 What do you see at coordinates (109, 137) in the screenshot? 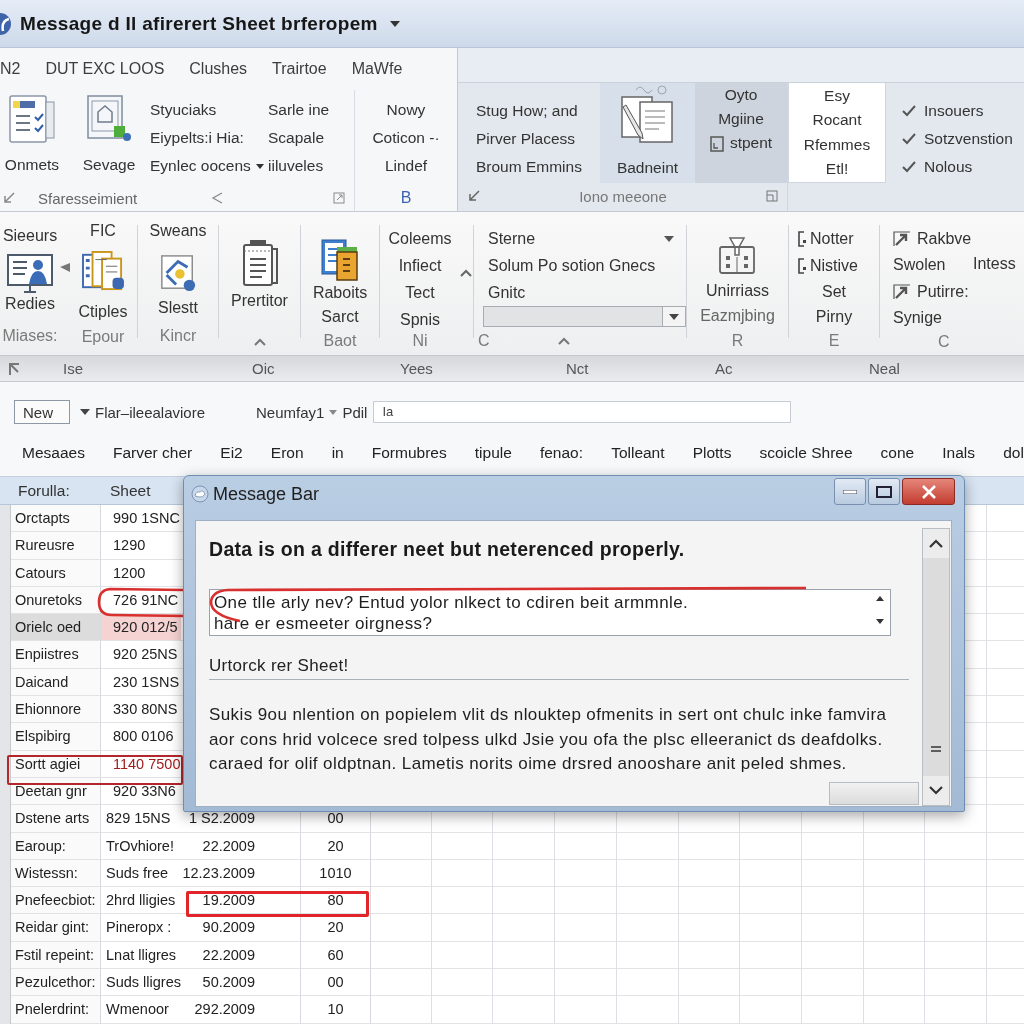
I see `ribbon-button: Sevage` at bounding box center [109, 137].